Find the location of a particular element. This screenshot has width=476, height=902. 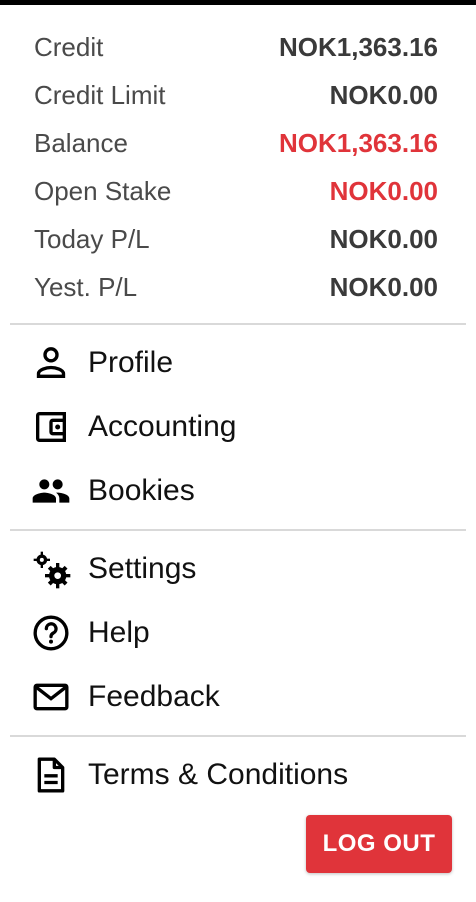

menu-item-label: Accounting is located at coordinates (162, 426).